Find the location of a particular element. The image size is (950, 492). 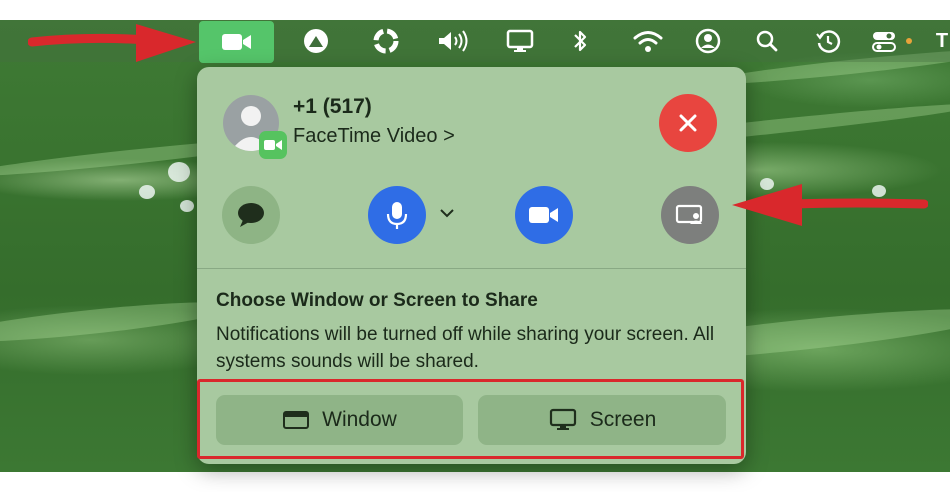

menubar-sync is located at coordinates (386, 41).